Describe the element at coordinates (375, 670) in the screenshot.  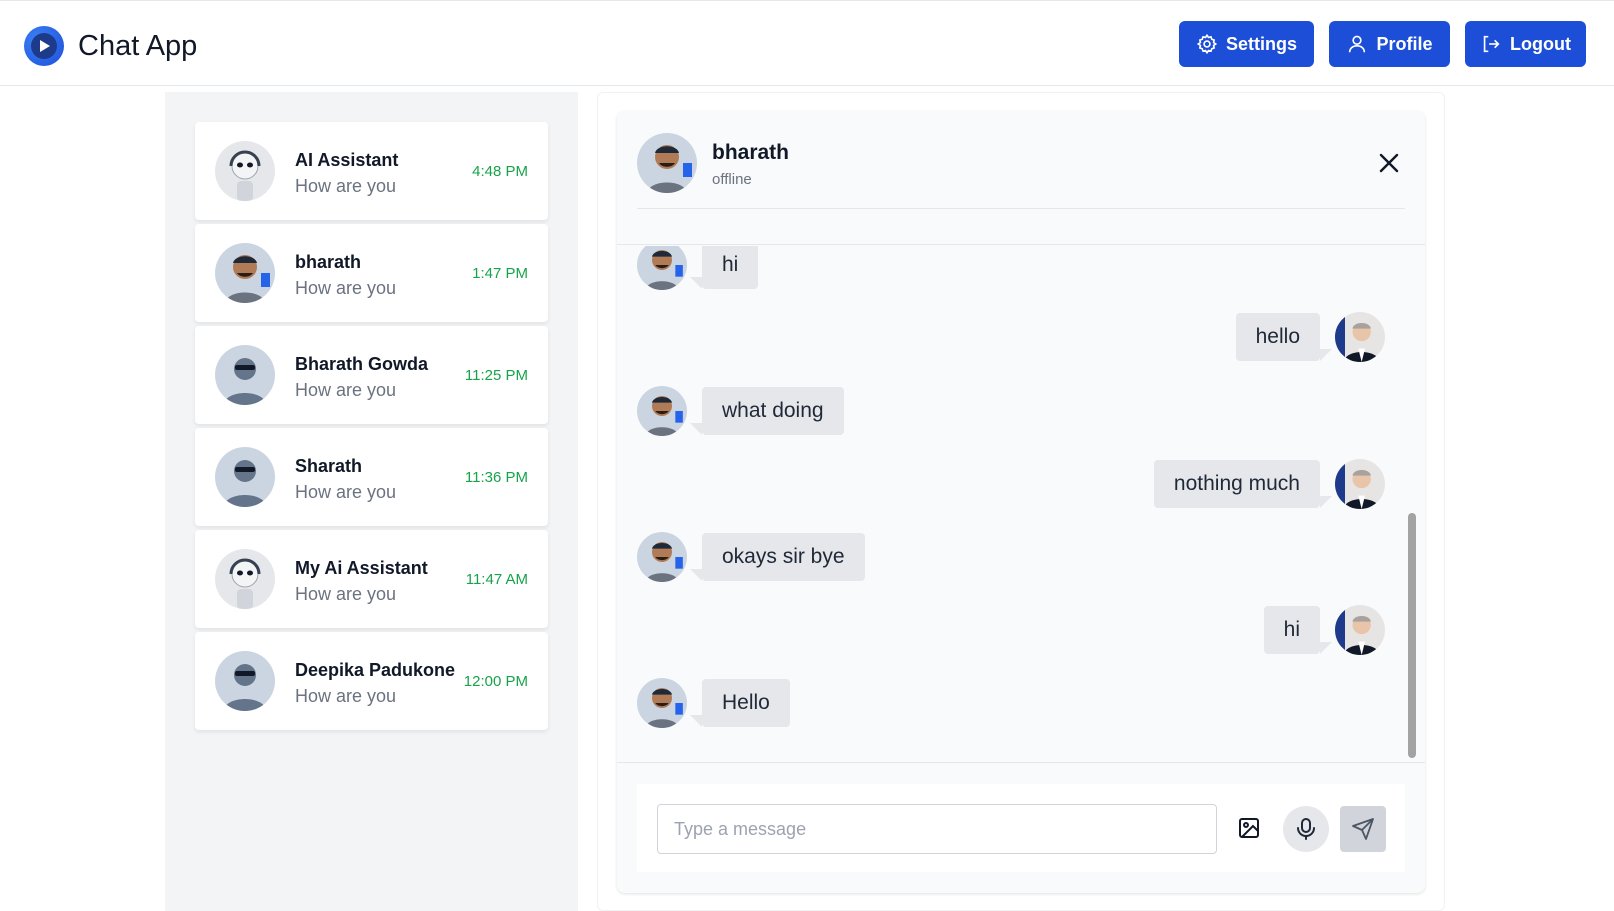
I see `contact-name: Deepika Padukone` at that location.